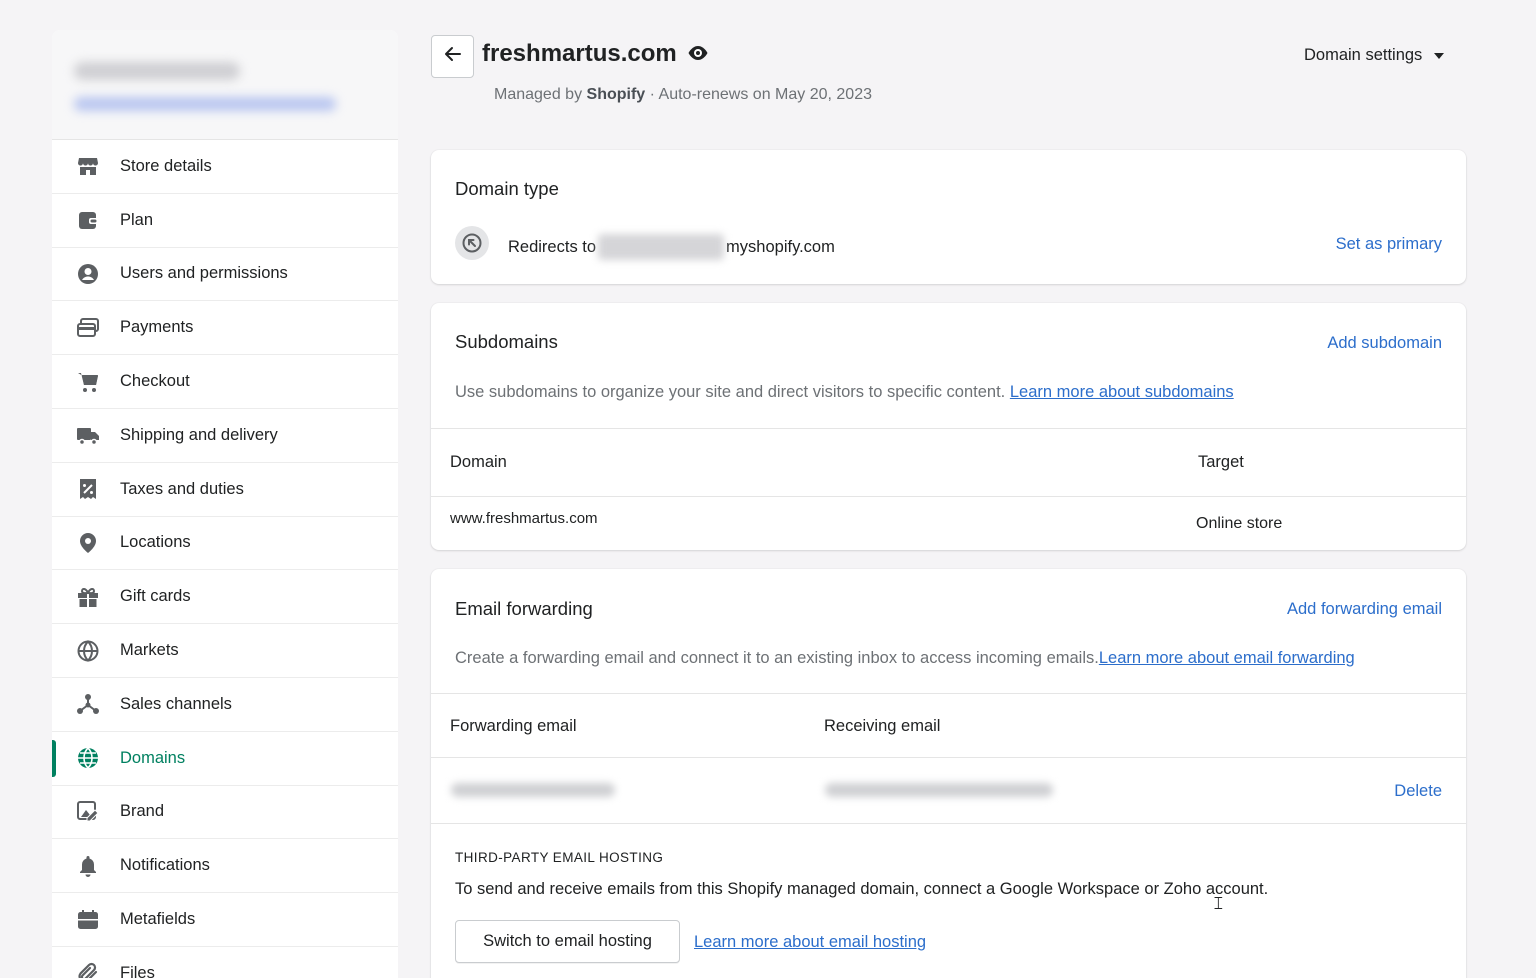  Describe the element at coordinates (1363, 55) in the screenshot. I see `domain-settings-label: Domain settings` at that location.